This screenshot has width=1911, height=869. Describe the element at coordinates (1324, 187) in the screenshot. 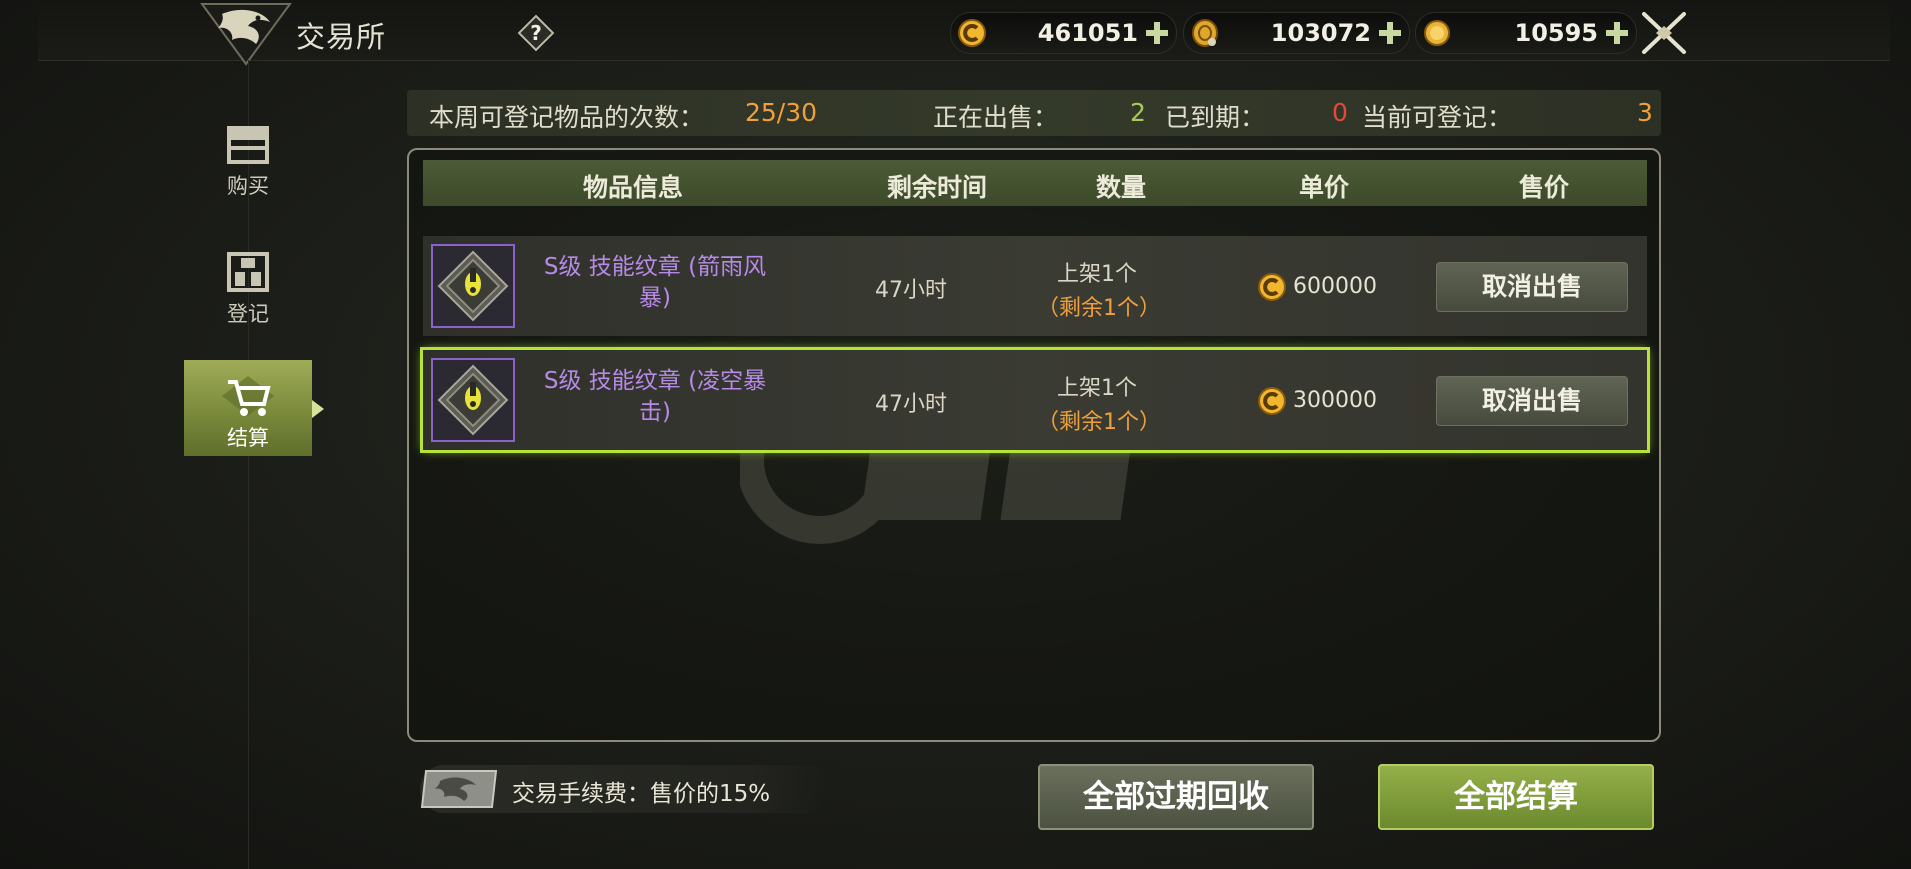

I see `column-unit-price: 单价` at that location.